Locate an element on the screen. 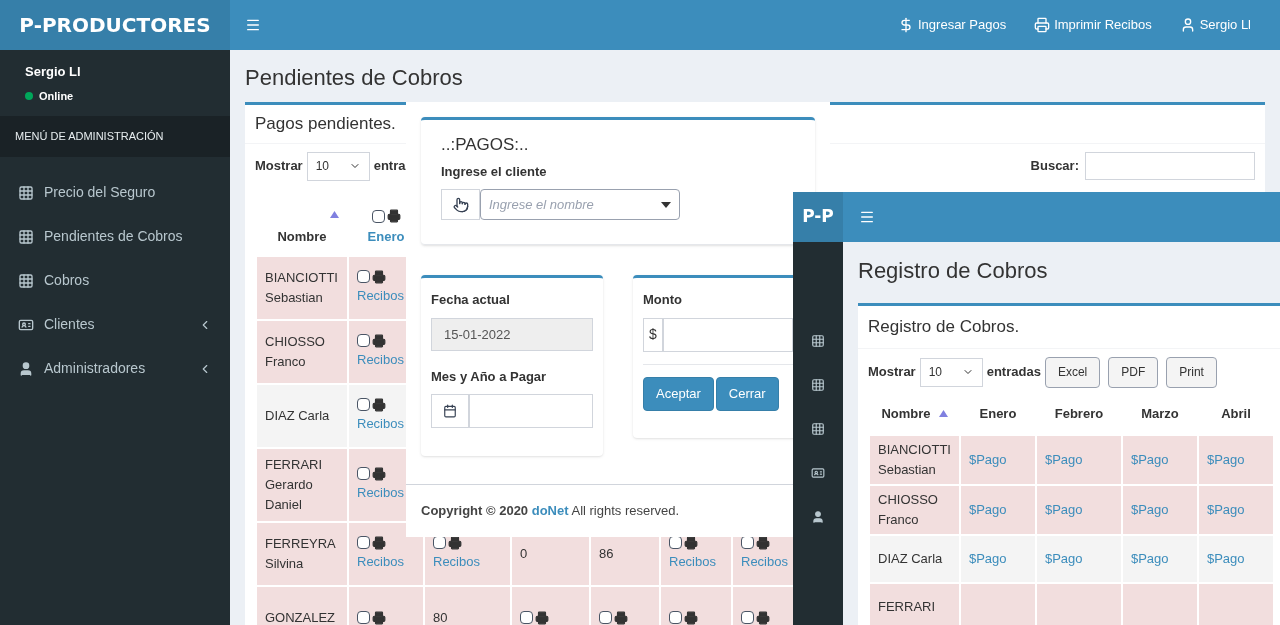 This screenshot has width=1280, height=625. sort-up-icon is located at coordinates (334, 214).